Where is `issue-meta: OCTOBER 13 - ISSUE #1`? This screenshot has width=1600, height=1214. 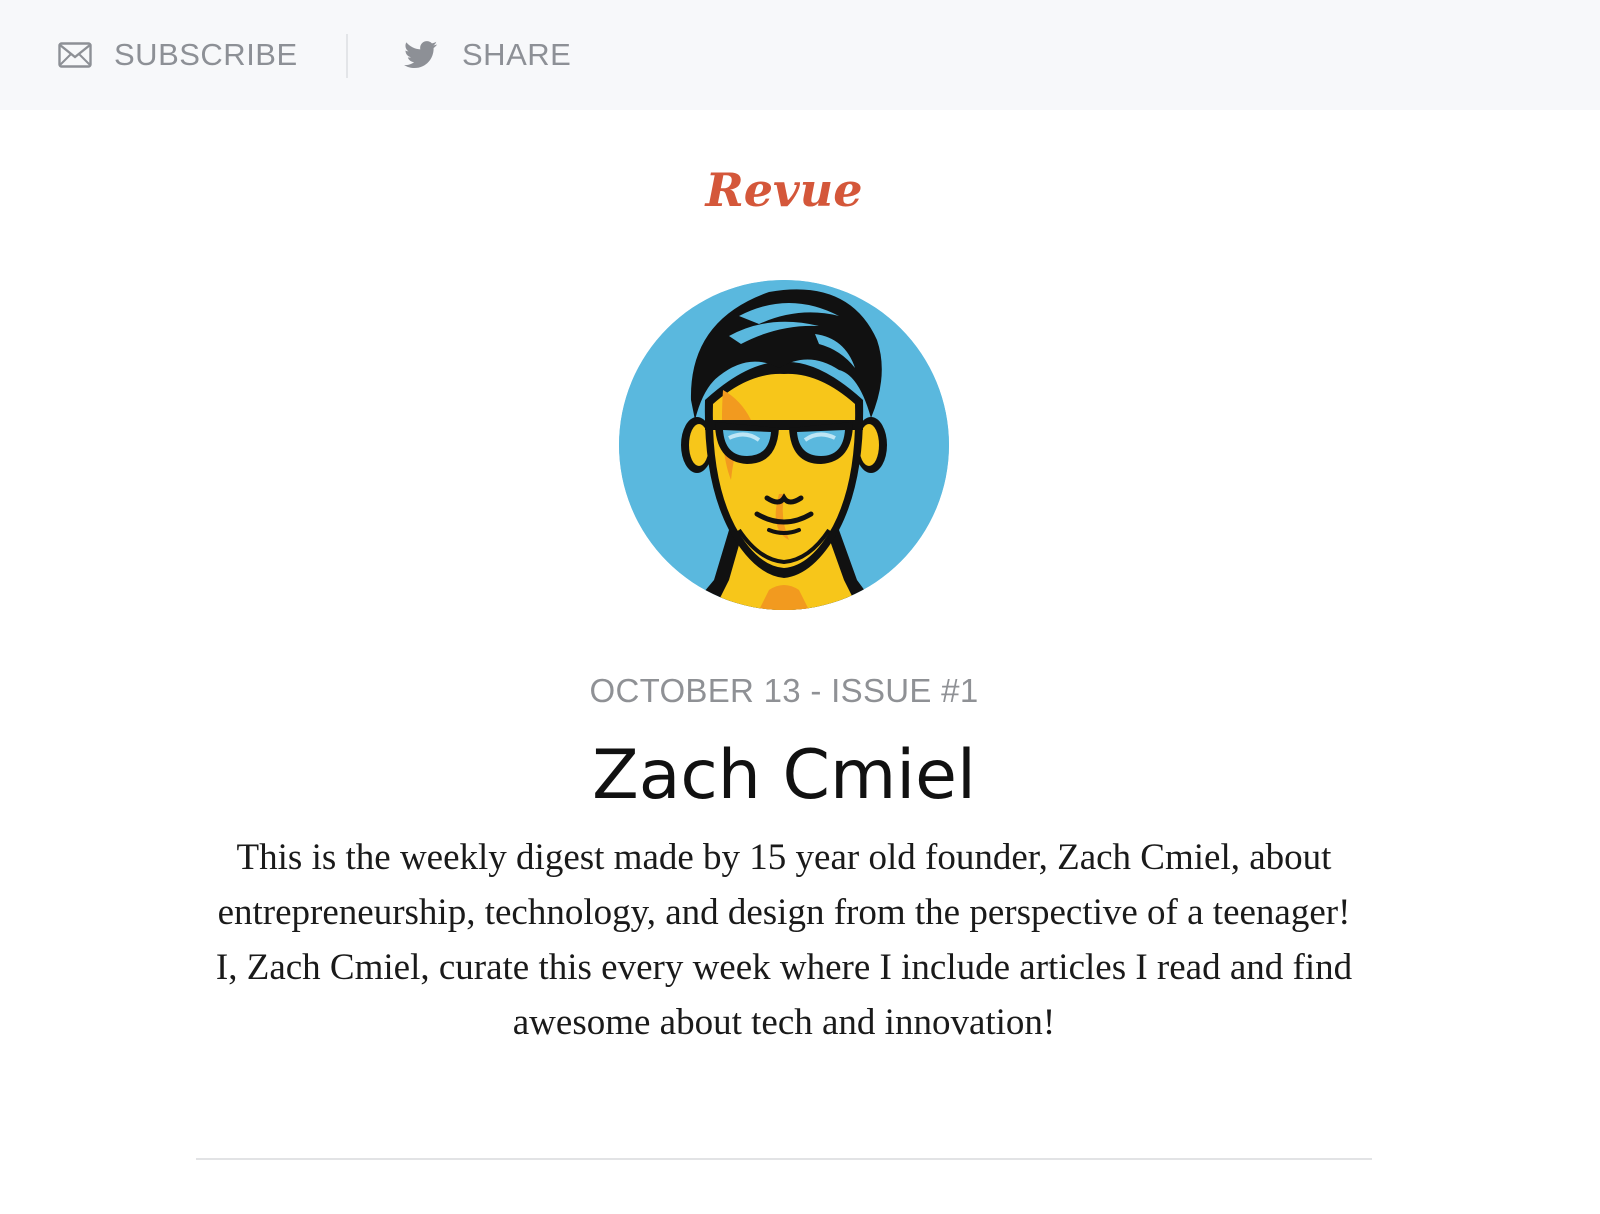 issue-meta: OCTOBER 13 - ISSUE #1 is located at coordinates (784, 690).